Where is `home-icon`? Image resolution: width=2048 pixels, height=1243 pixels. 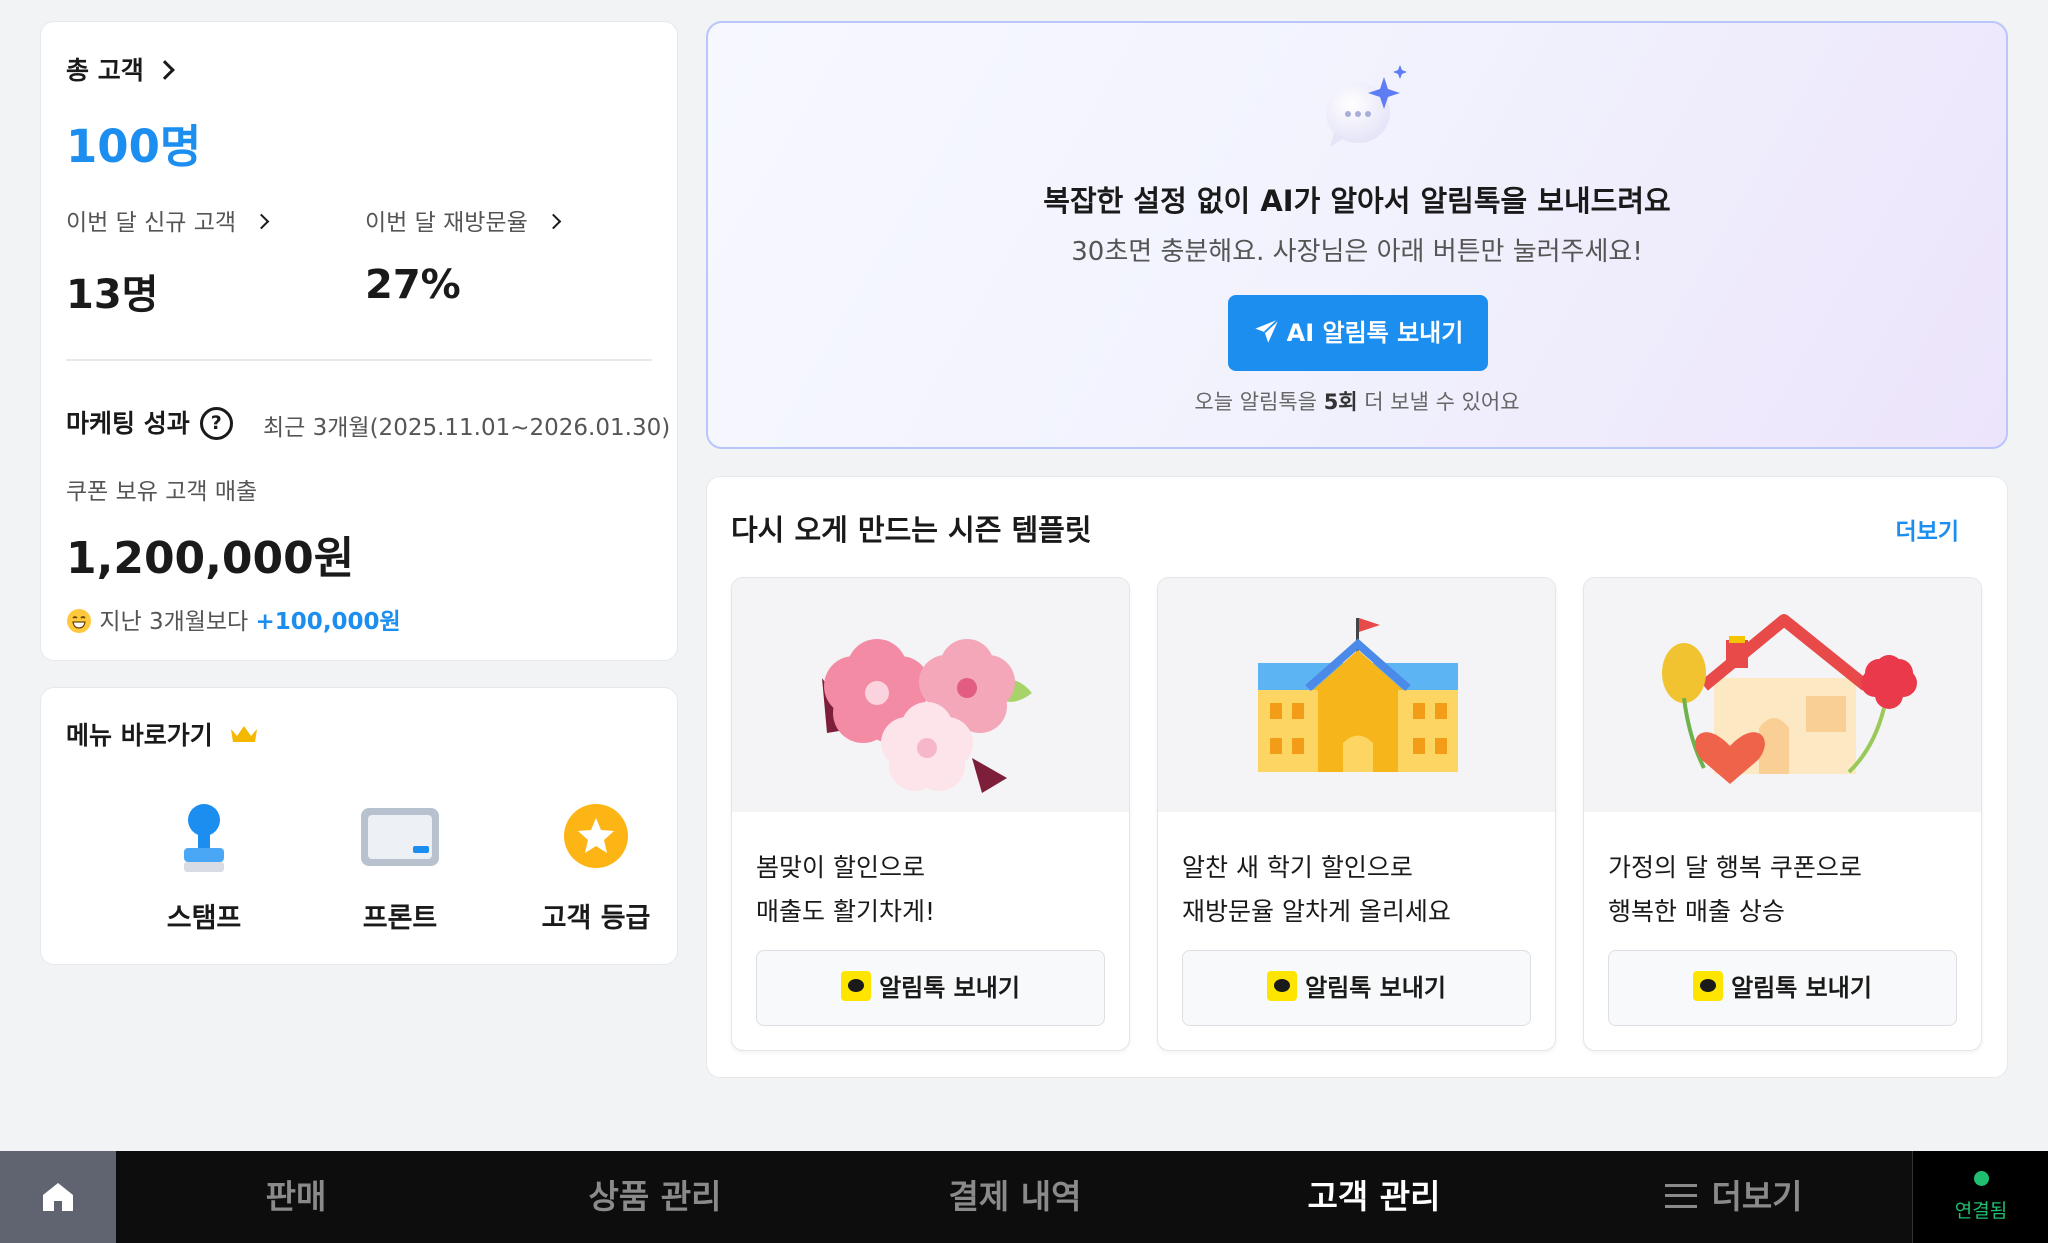
home-icon is located at coordinates (58, 1197).